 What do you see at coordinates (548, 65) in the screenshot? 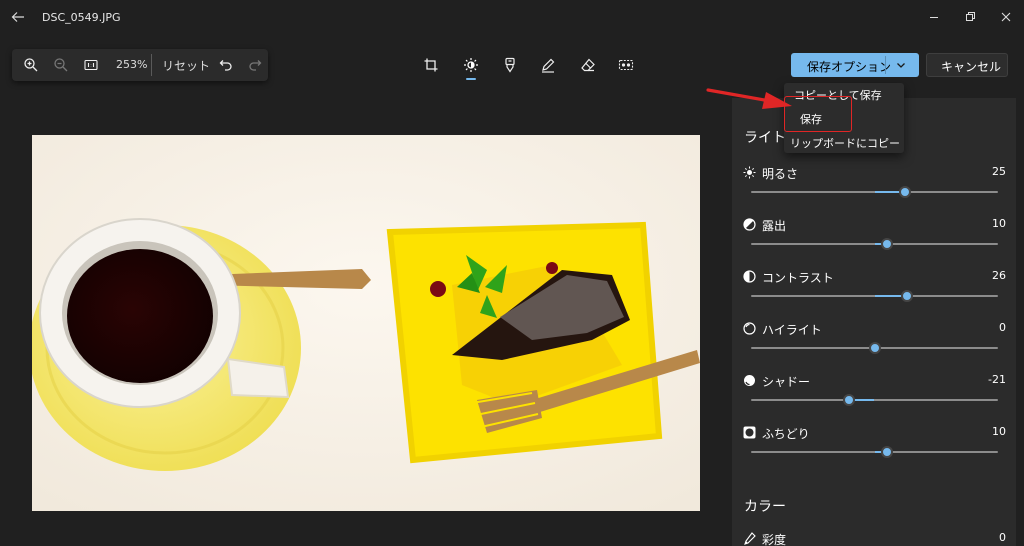
I see `markup-icon` at bounding box center [548, 65].